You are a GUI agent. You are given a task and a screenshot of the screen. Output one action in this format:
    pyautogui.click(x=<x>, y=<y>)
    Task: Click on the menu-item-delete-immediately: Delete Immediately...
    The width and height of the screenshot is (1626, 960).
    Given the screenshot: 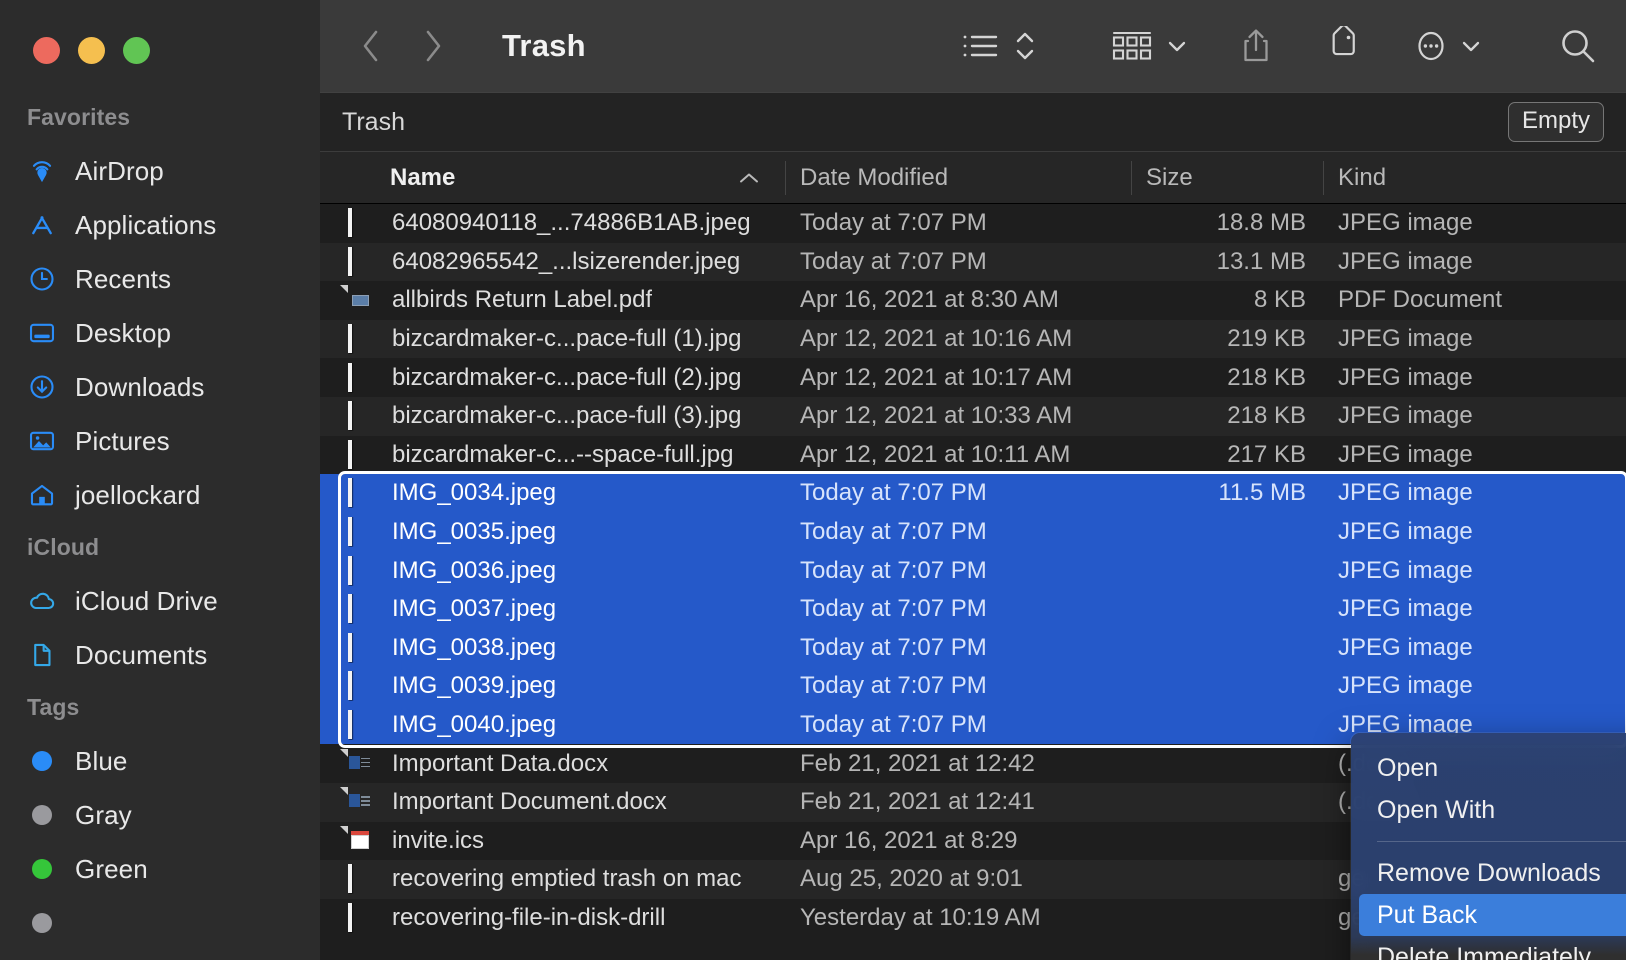 What is the action you would take?
    pyautogui.click(x=1488, y=948)
    